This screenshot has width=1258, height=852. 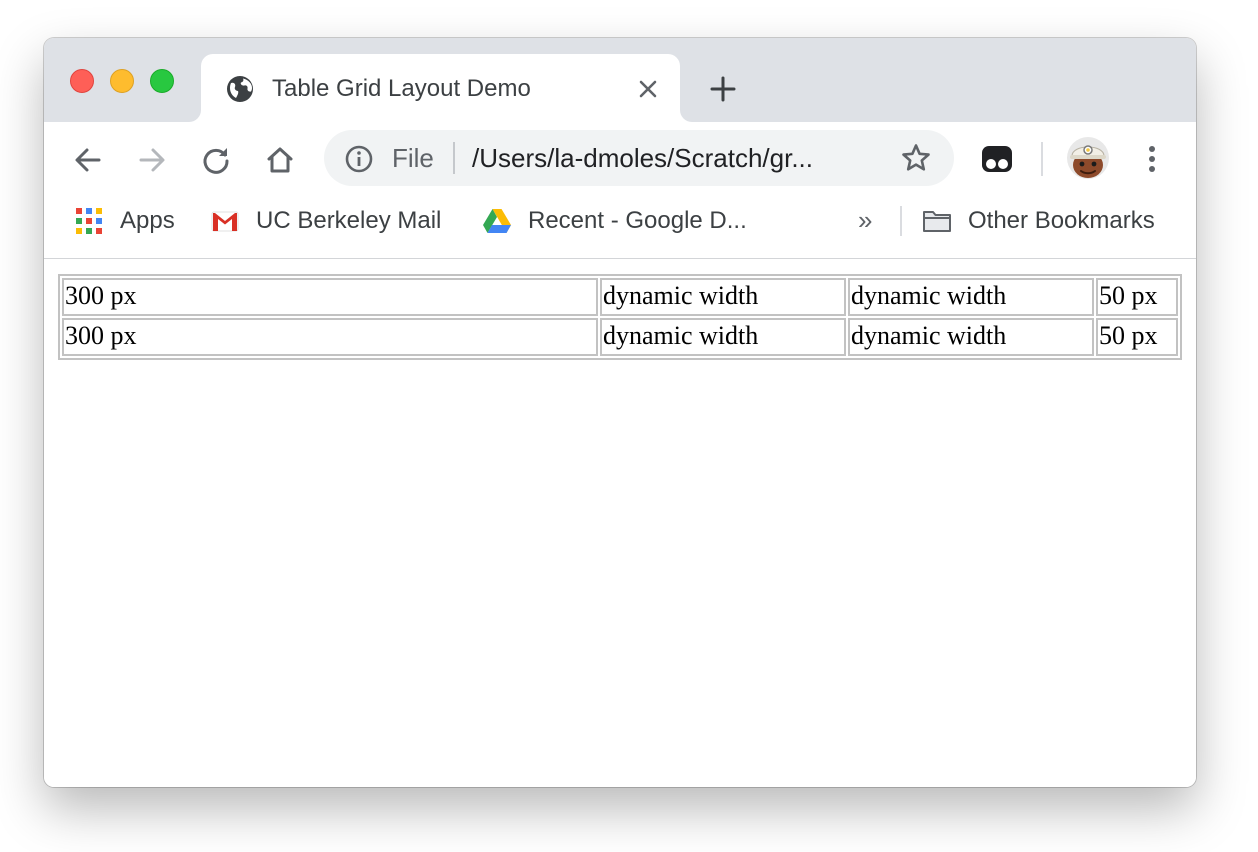 What do you see at coordinates (122, 81) in the screenshot?
I see `window-minimize-button` at bounding box center [122, 81].